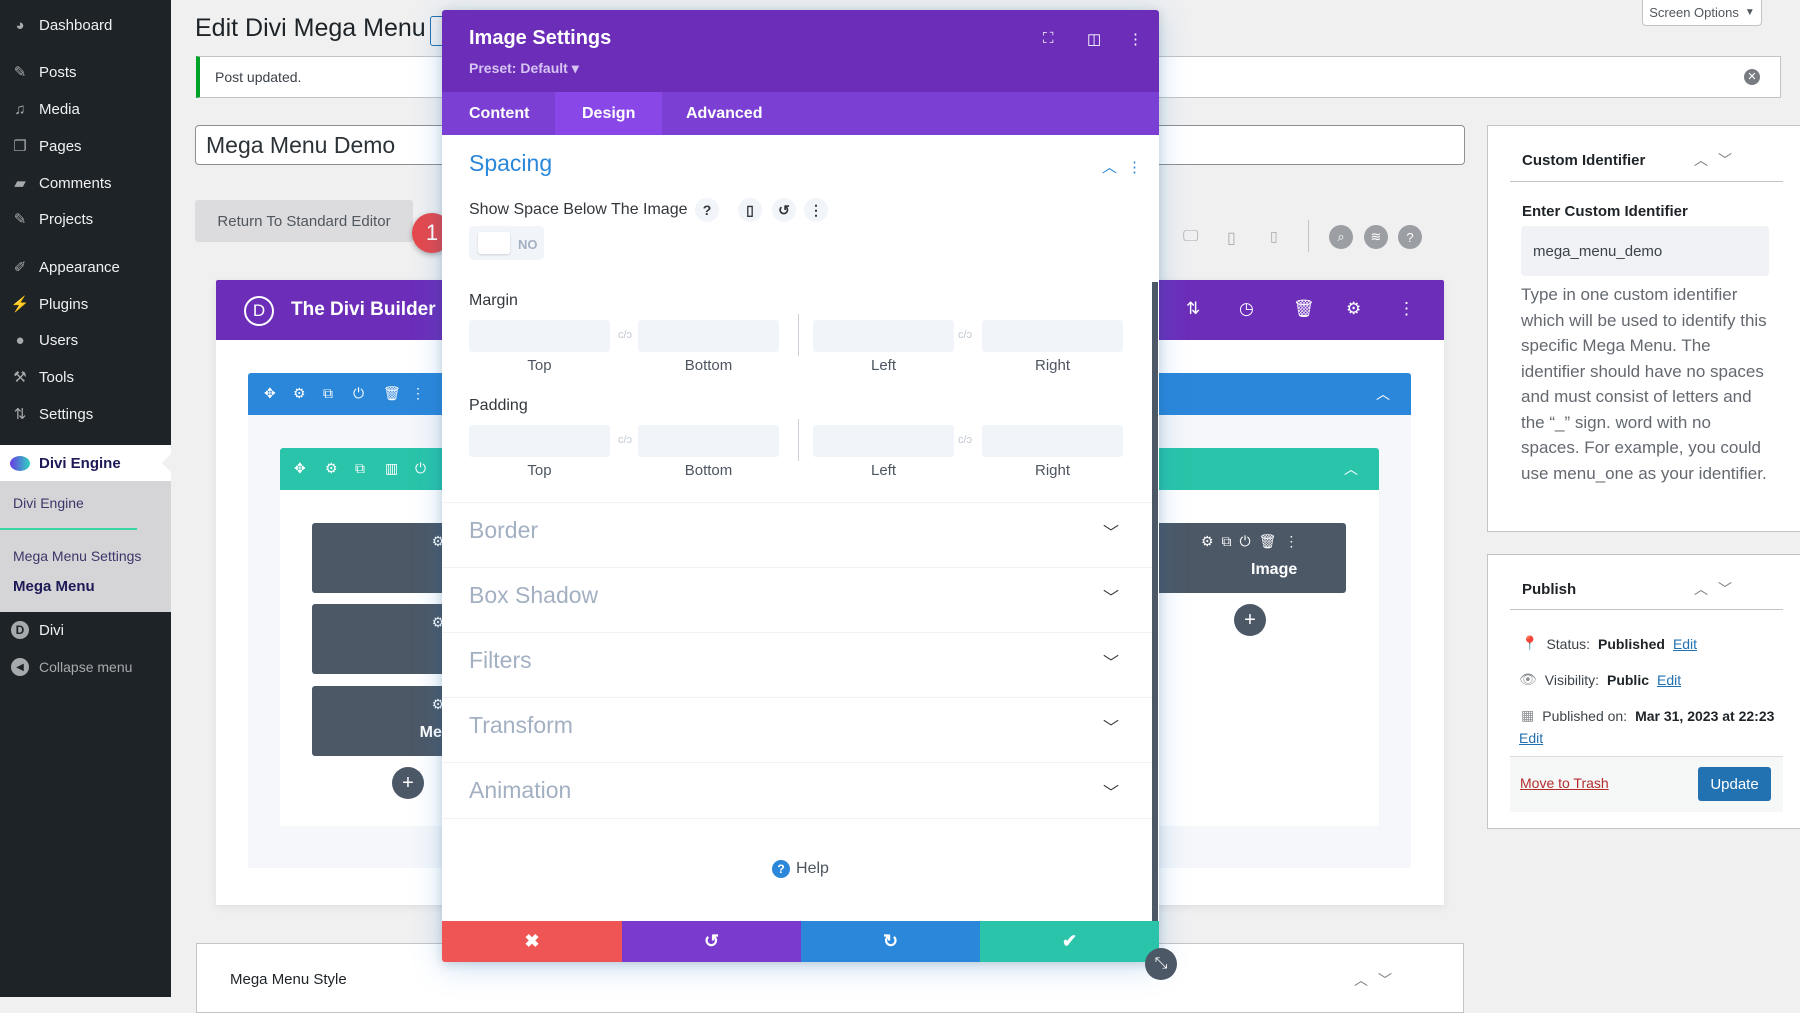  What do you see at coordinates (708, 470) in the screenshot?
I see `padding-bottom-label: Bottom` at bounding box center [708, 470].